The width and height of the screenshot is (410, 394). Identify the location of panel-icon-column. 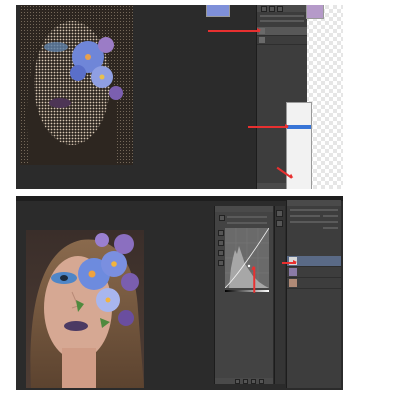
(279, 295).